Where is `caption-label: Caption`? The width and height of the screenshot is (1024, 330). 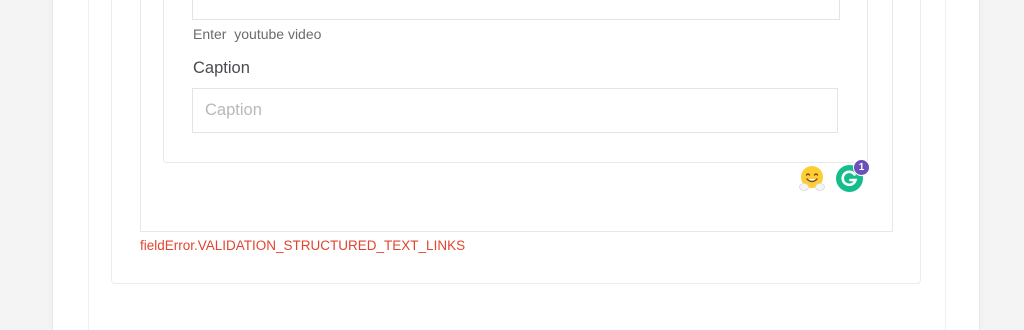
caption-label: Caption is located at coordinates (221, 68).